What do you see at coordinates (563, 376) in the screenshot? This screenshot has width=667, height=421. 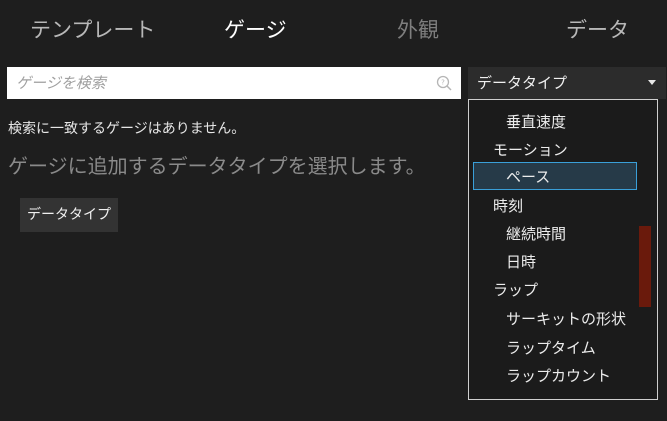 I see `dropdown-item-lap-count: ラップカウント` at bounding box center [563, 376].